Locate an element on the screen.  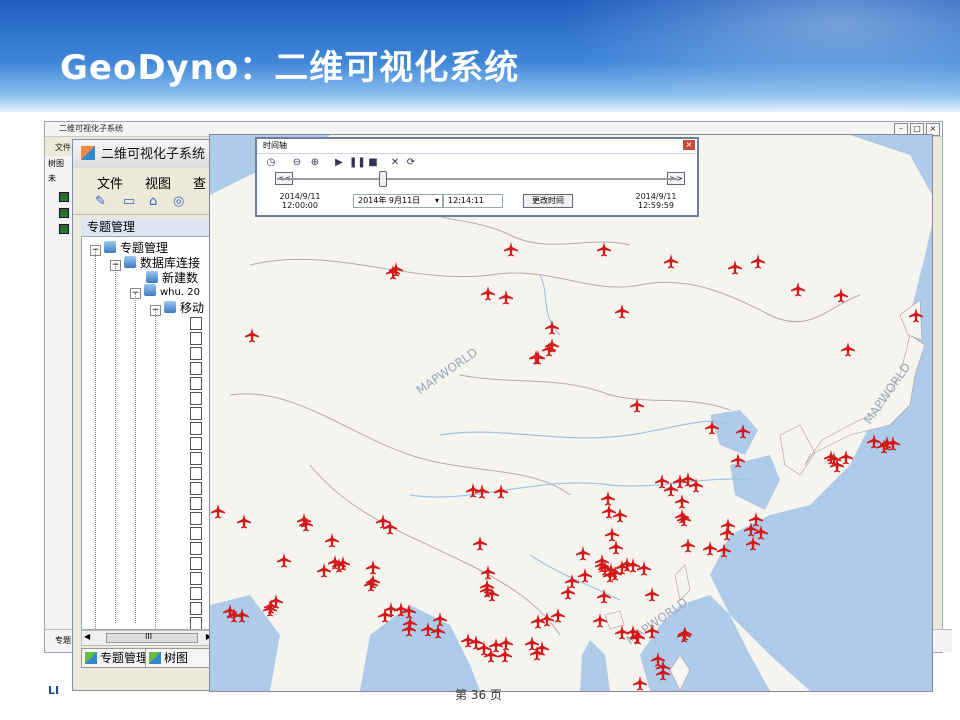
time-axis-title: 时间轴 is located at coordinates (275, 145).